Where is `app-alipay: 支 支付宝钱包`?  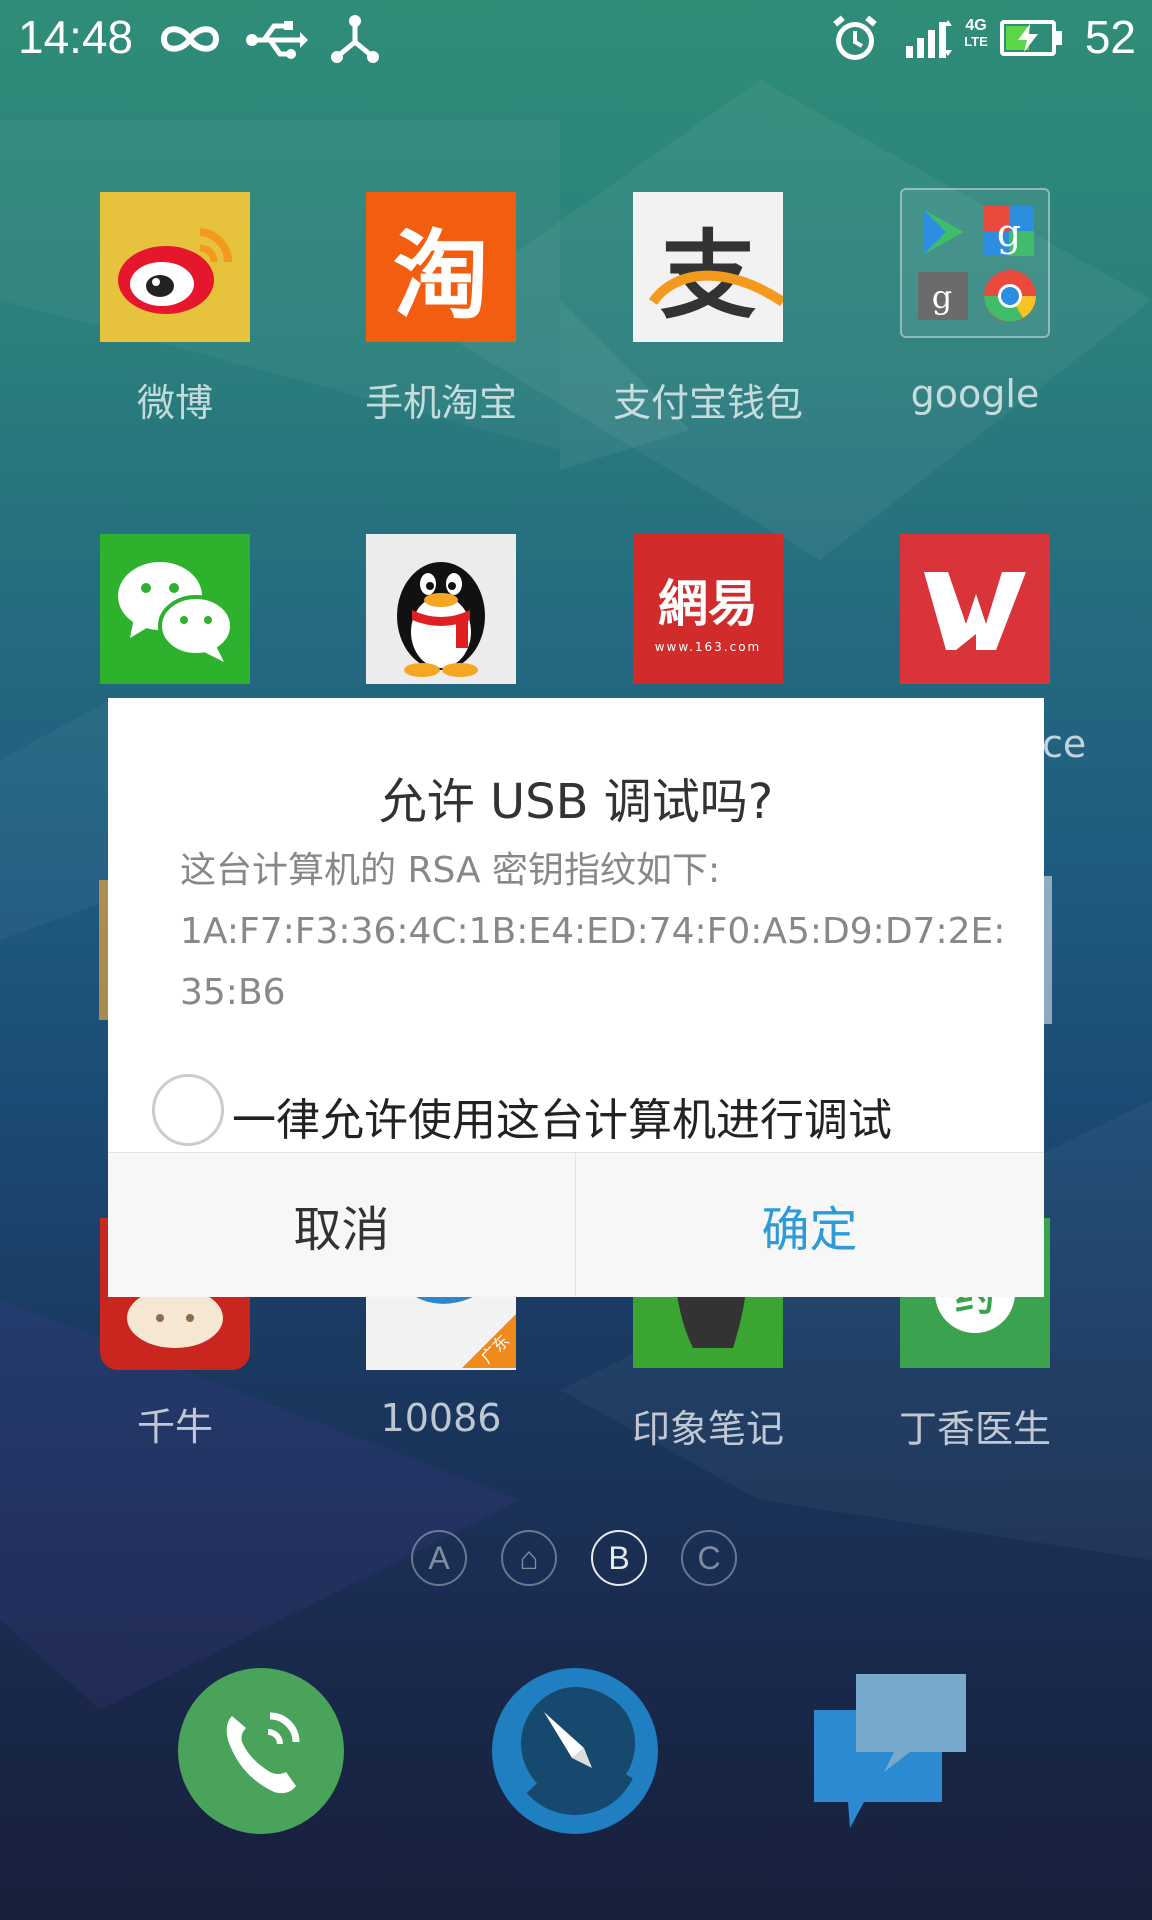
app-alipay: 支 支付宝钱包 is located at coordinates (708, 309).